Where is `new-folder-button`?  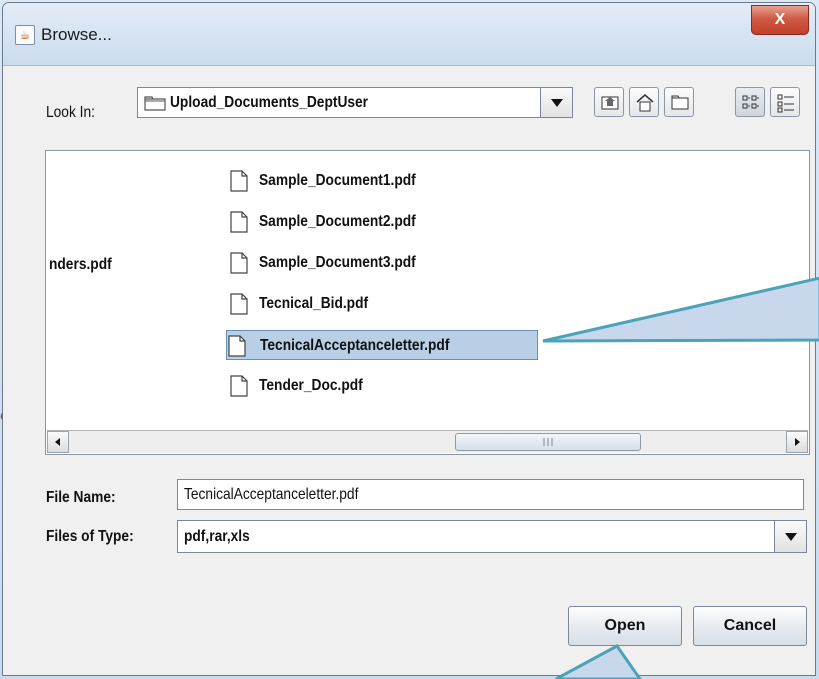
new-folder-button is located at coordinates (679, 102).